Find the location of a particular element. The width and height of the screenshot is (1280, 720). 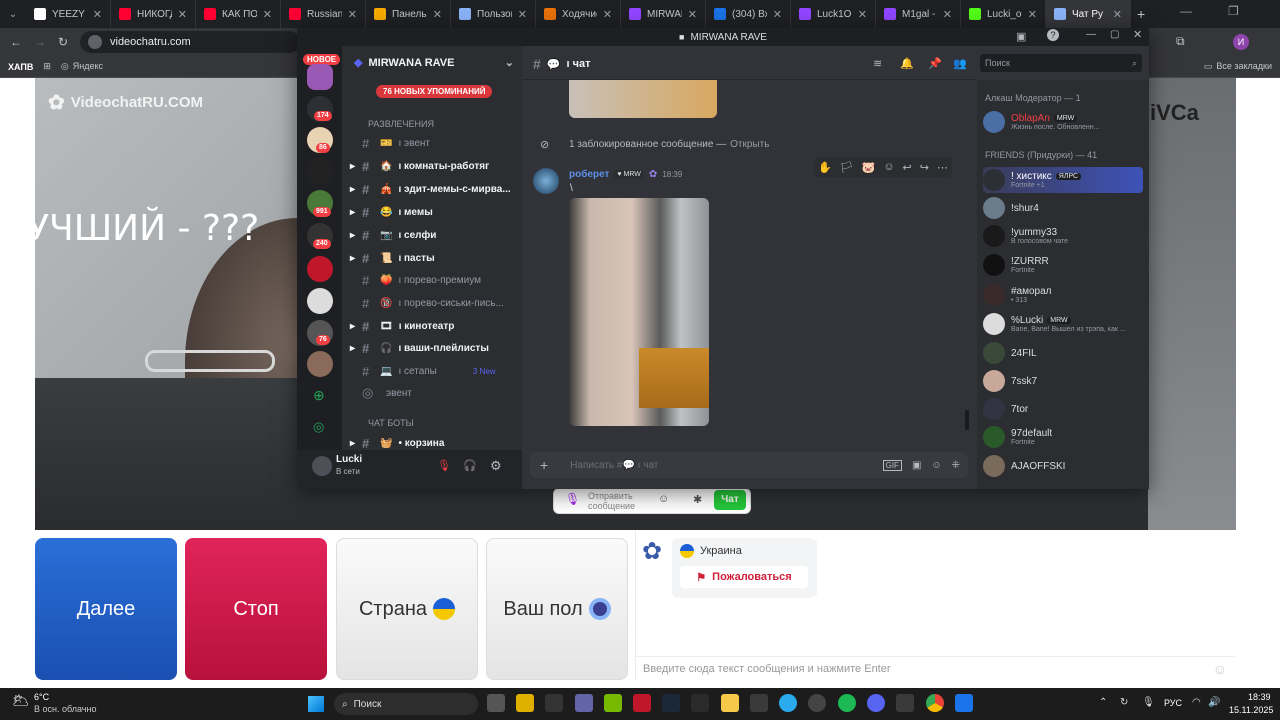

message-image is located at coordinates (639, 312).